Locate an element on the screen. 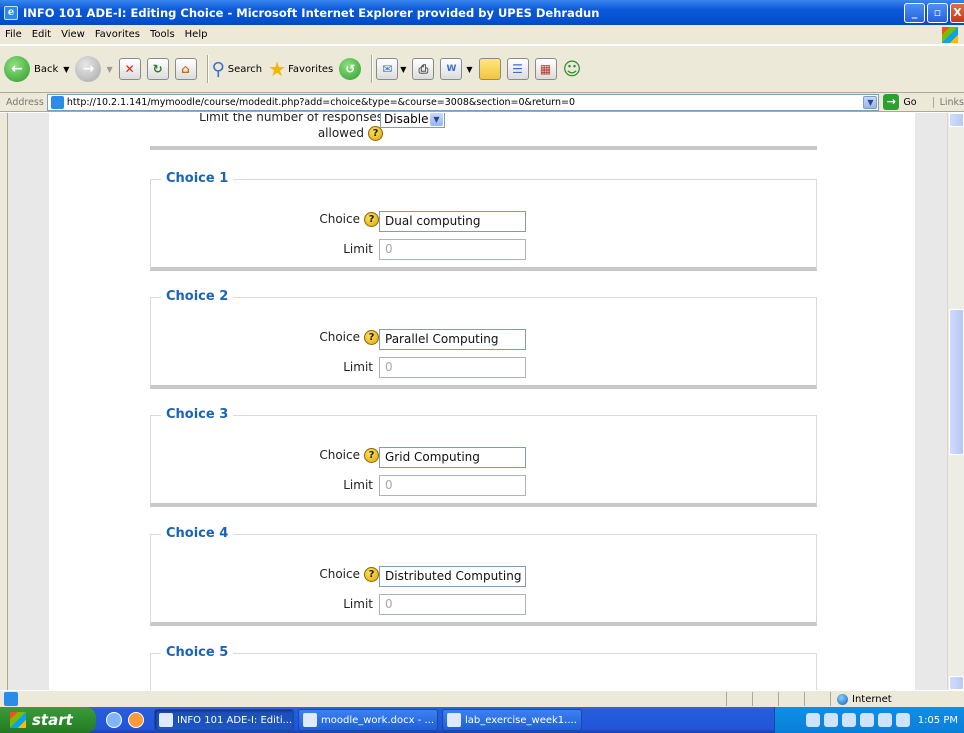 The width and height of the screenshot is (964, 733). limit-input-4: 0 is located at coordinates (452, 604).